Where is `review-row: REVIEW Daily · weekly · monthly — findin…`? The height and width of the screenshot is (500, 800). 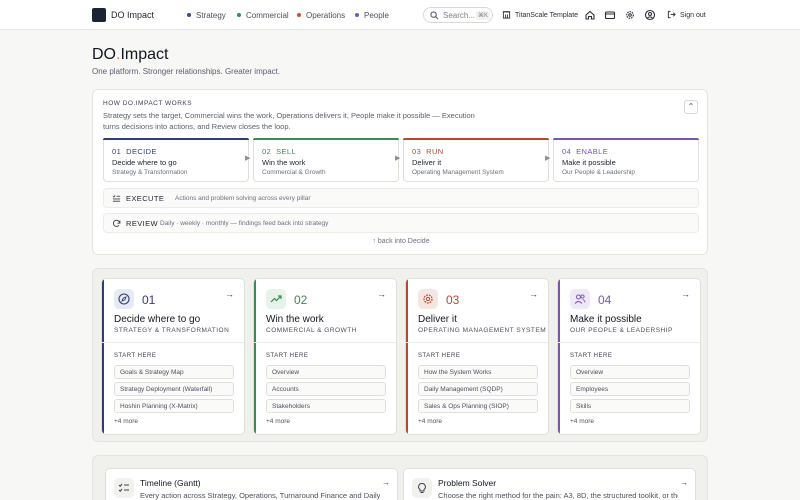 review-row: REVIEW Daily · weekly · monthly — findin… is located at coordinates (401, 223).